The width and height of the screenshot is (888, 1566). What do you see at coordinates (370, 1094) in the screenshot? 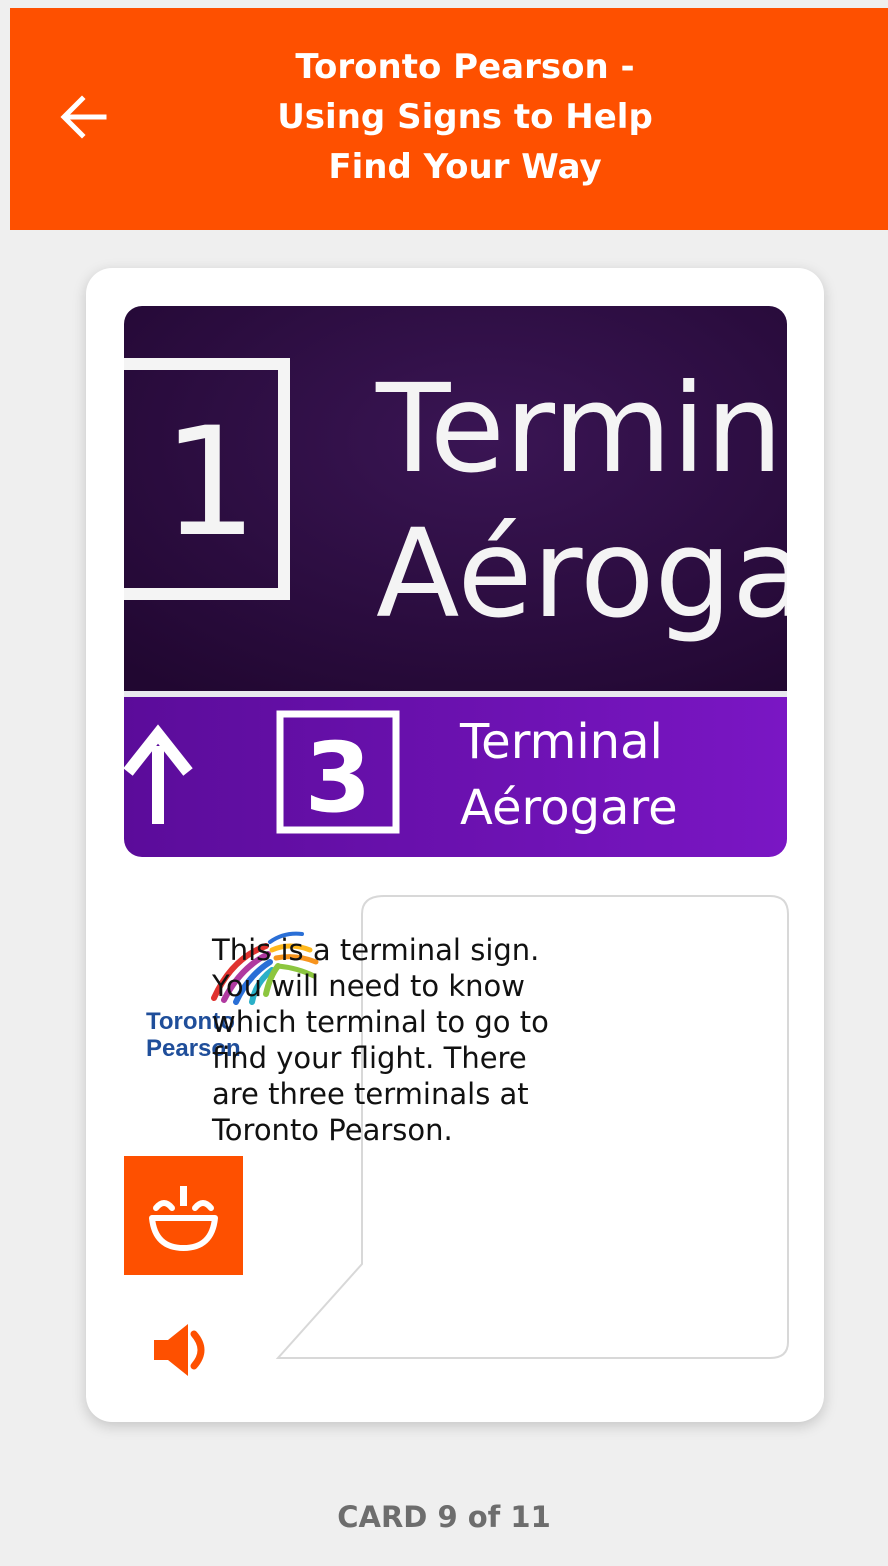
I see `speech-line-5: are three terminals at` at bounding box center [370, 1094].